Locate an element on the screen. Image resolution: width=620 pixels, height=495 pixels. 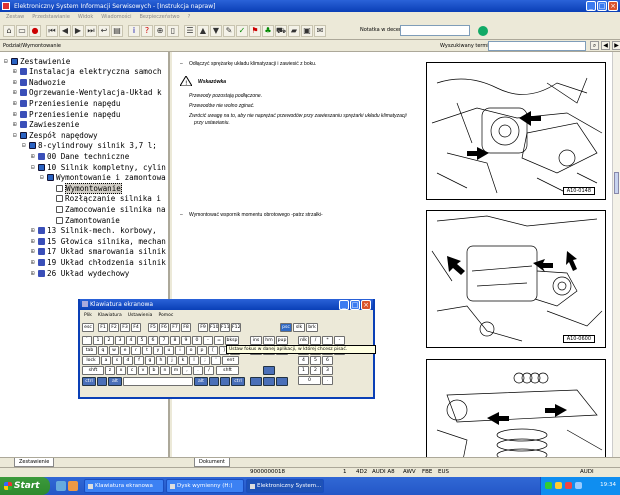
key: e is located at coordinates (125, 350).